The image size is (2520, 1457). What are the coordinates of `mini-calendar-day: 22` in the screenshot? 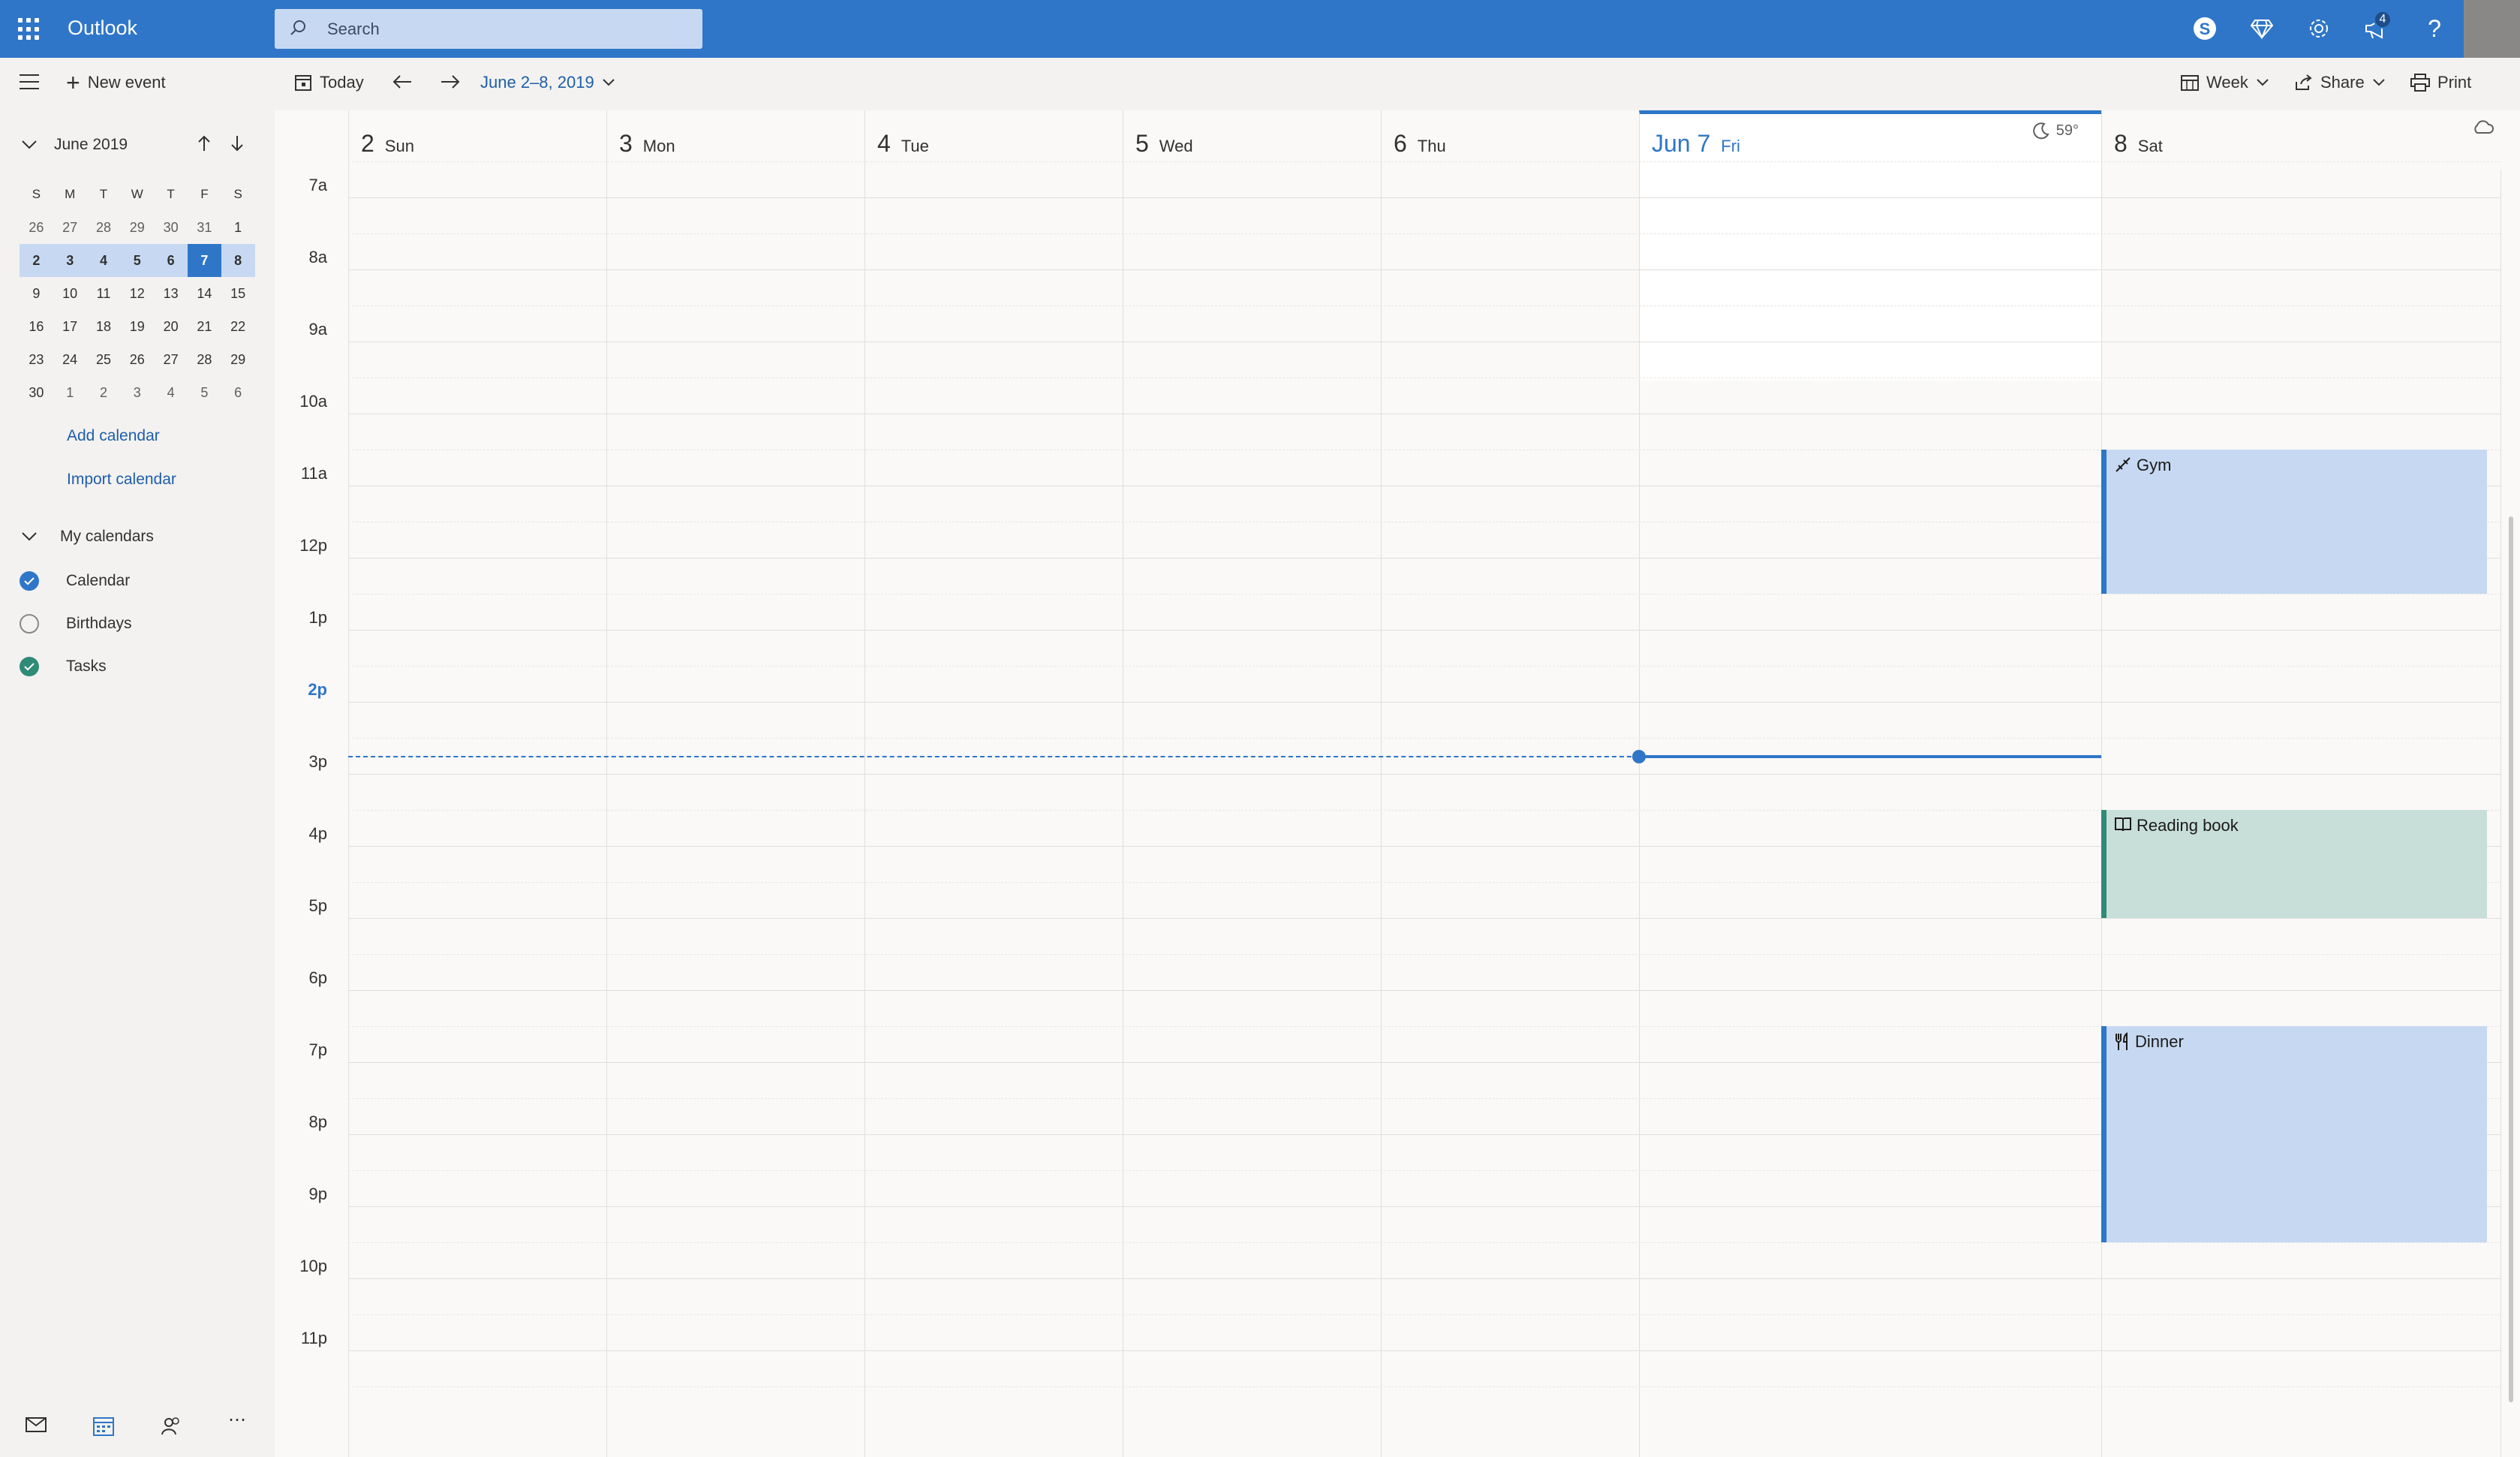 It's located at (238, 326).